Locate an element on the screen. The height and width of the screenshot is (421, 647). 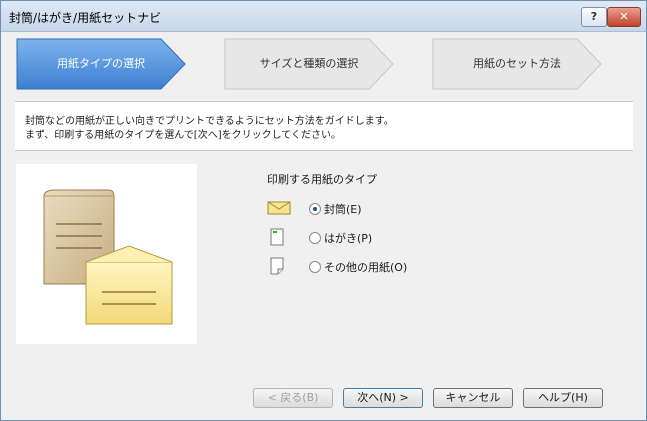
step-set-method: 用紙のセット方法 is located at coordinates (517, 64).